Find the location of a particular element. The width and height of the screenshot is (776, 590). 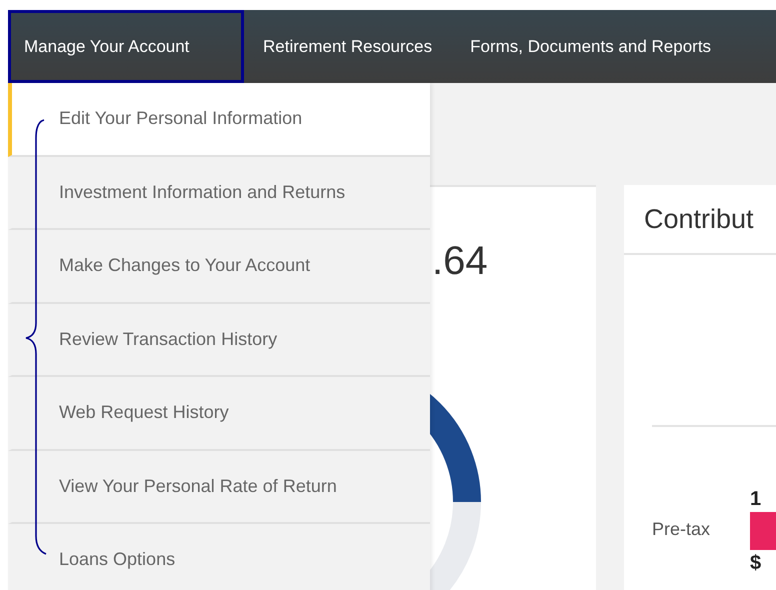

nav-tab: Forms, Documents and Reports is located at coordinates (590, 46).